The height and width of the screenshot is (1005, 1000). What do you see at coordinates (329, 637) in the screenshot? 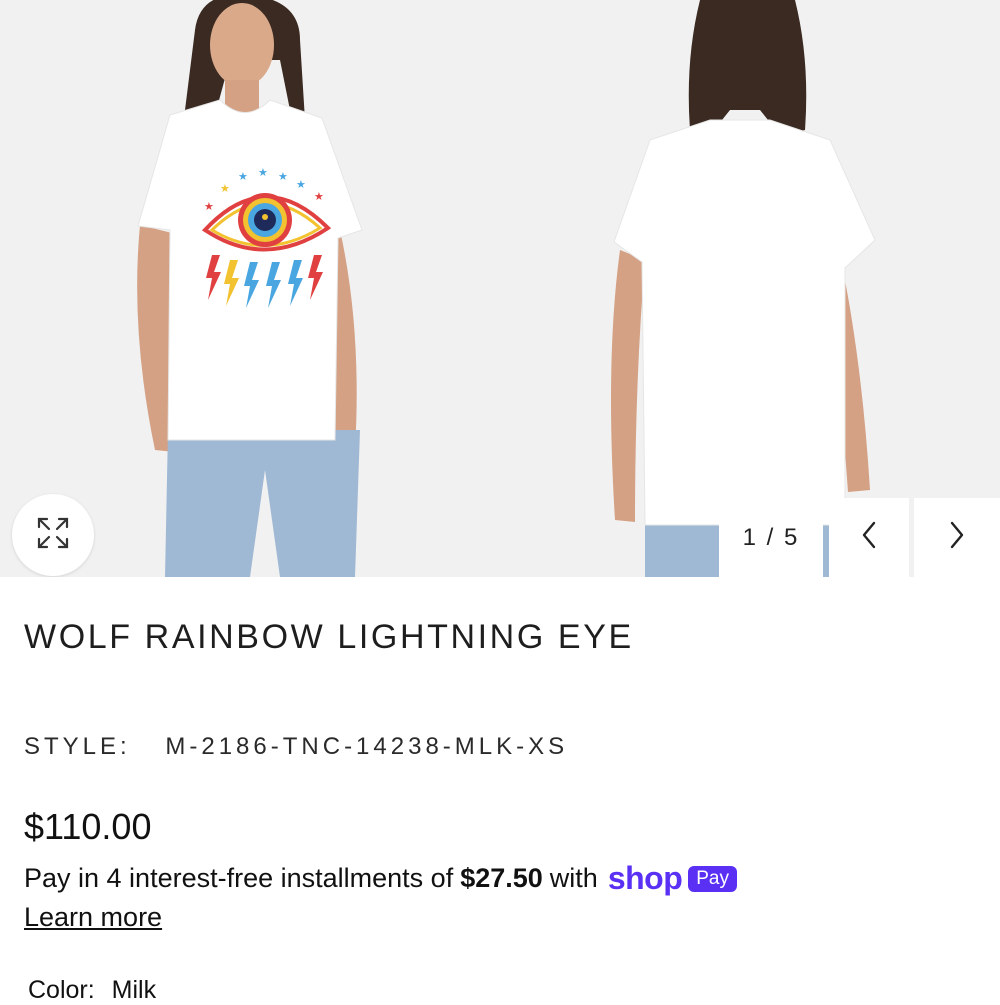
I see `product-title: WOLF RAINBOW LIGHTNING EYE` at bounding box center [329, 637].